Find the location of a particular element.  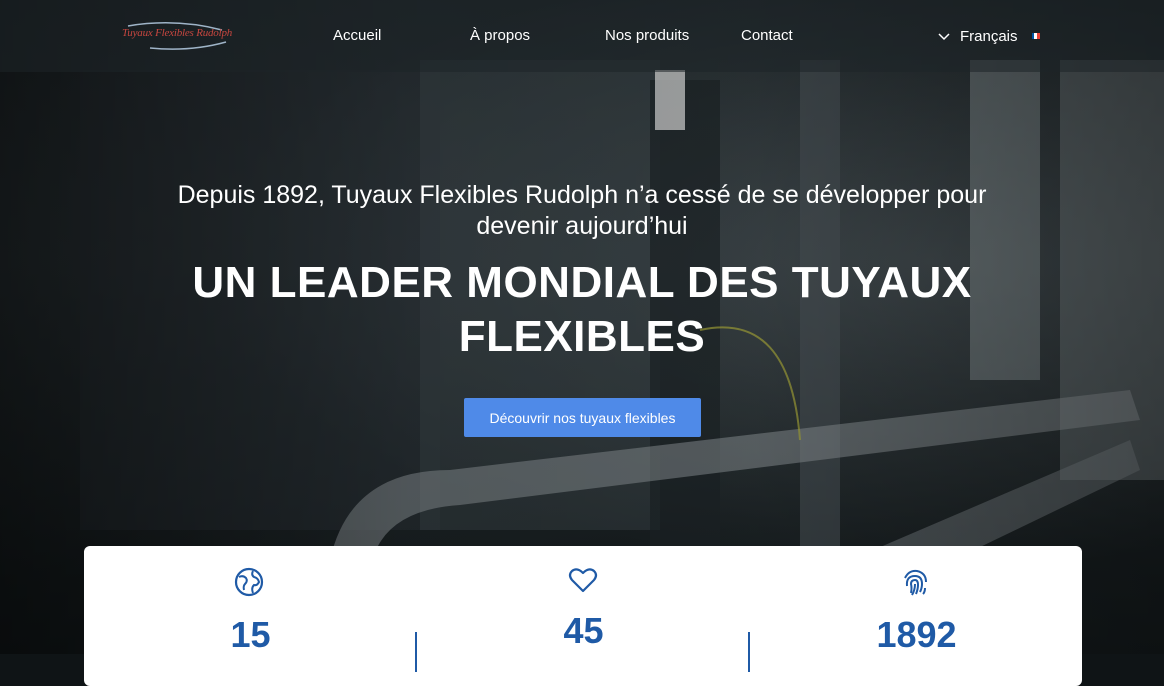

language-label: Français is located at coordinates (989, 36).